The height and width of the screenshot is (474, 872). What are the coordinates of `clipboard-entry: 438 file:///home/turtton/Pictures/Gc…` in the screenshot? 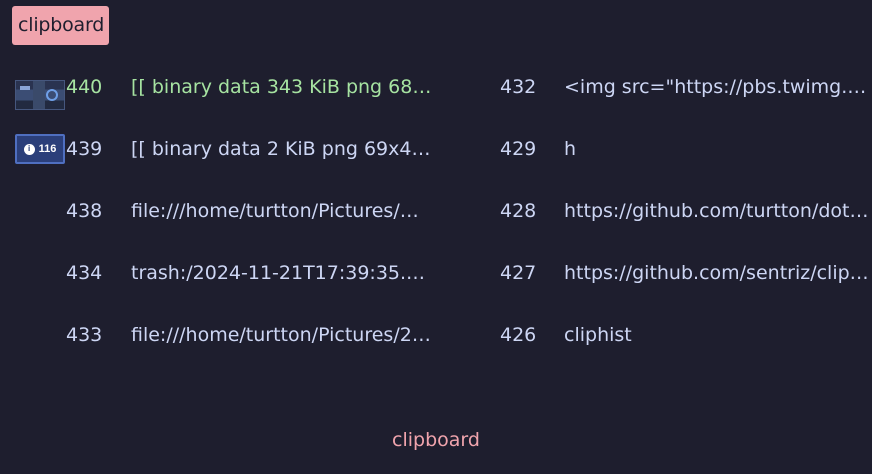 It's located at (230, 211).